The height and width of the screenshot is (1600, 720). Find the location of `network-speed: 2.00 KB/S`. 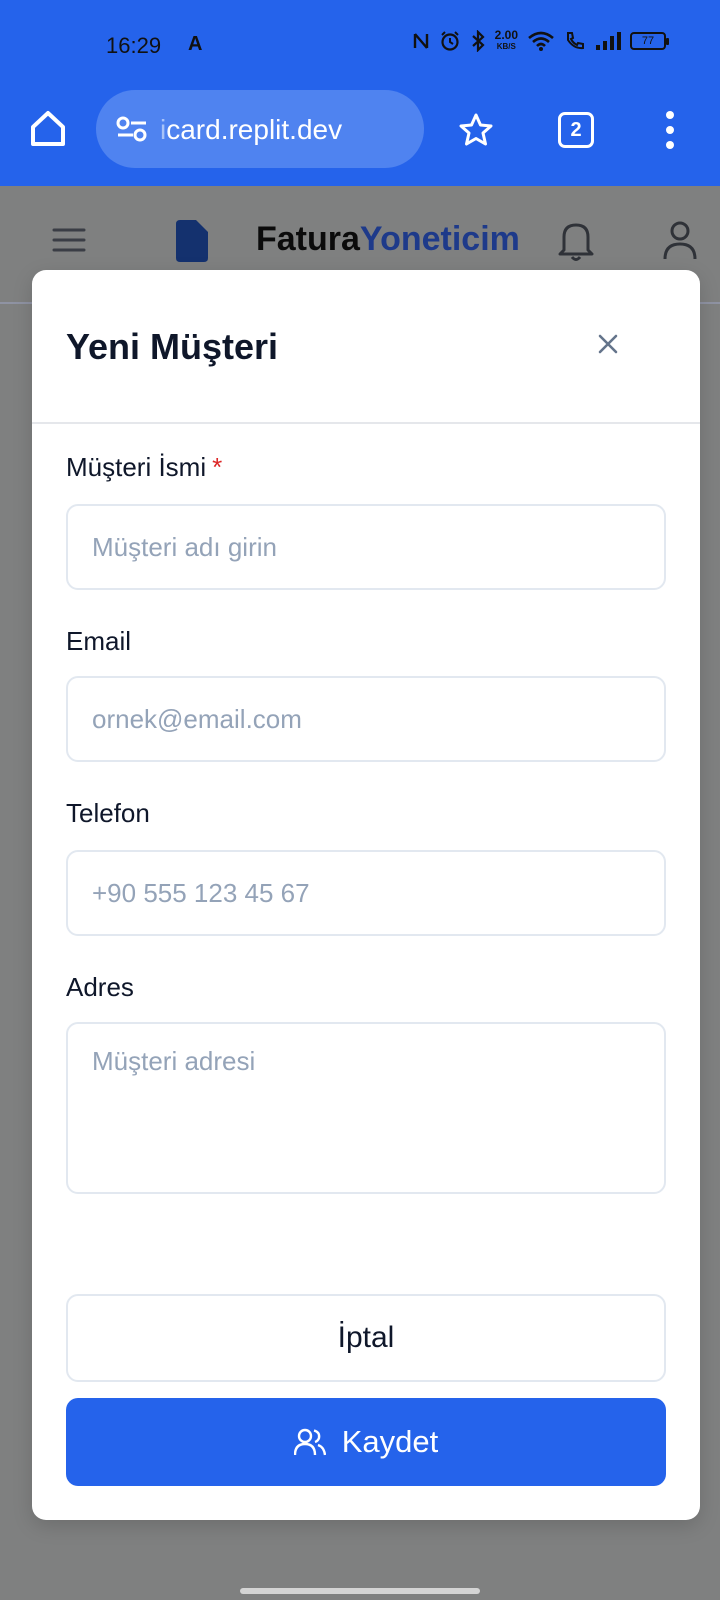

network-speed: 2.00 KB/S is located at coordinates (506, 39).